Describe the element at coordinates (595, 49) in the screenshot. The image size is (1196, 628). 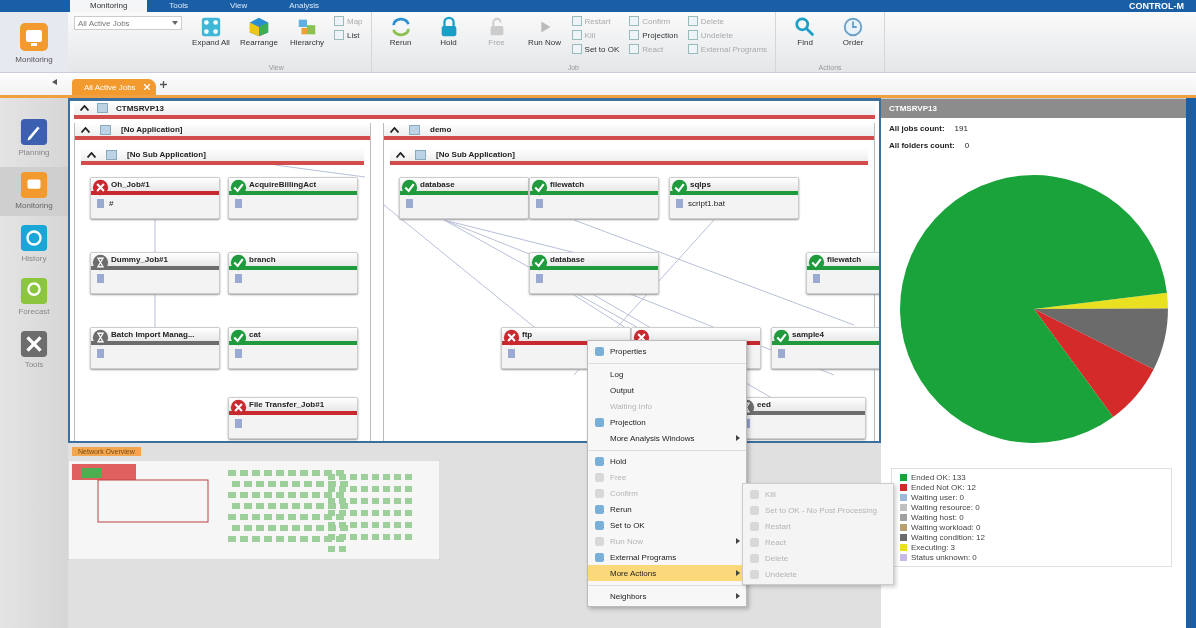
I see `ribbon-button: Set to OK` at that location.